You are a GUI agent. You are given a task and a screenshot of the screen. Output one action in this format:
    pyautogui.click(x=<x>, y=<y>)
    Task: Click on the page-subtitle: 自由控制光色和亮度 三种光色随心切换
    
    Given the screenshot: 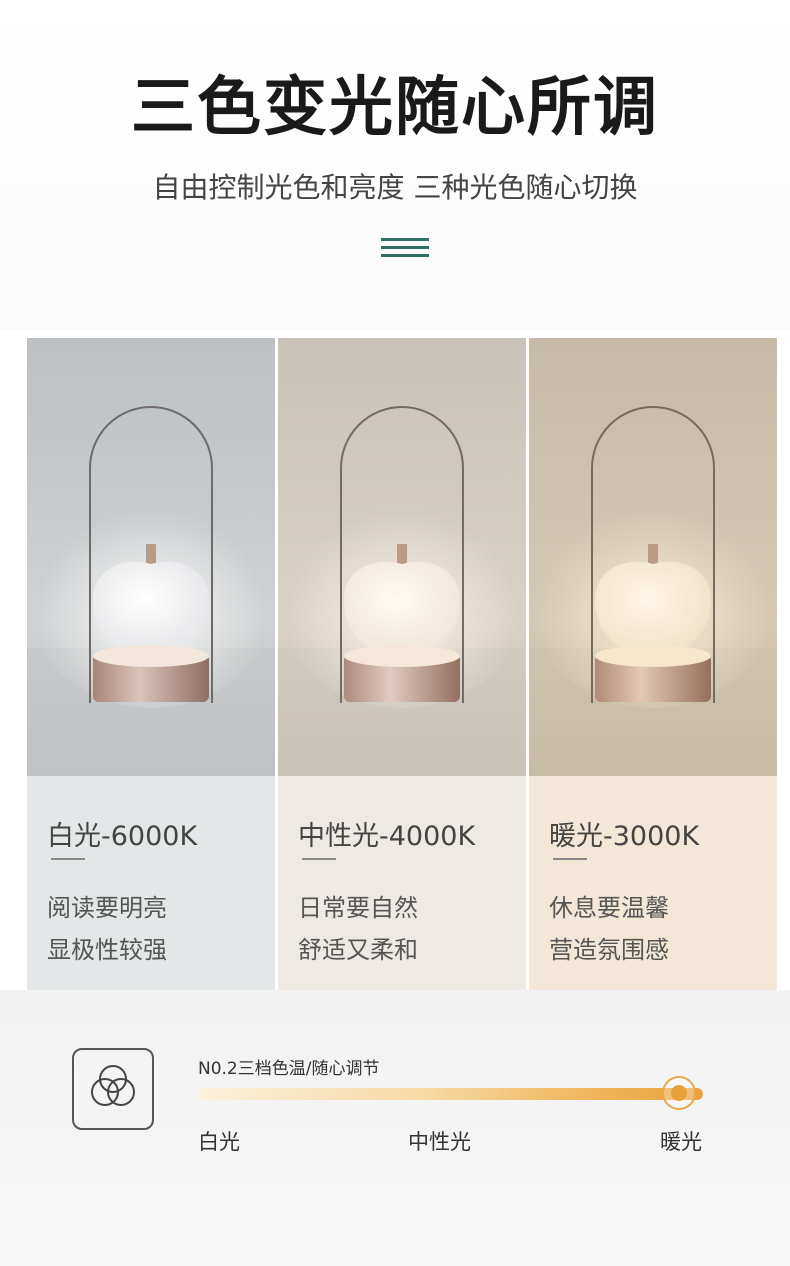 What is the action you would take?
    pyautogui.click(x=395, y=187)
    